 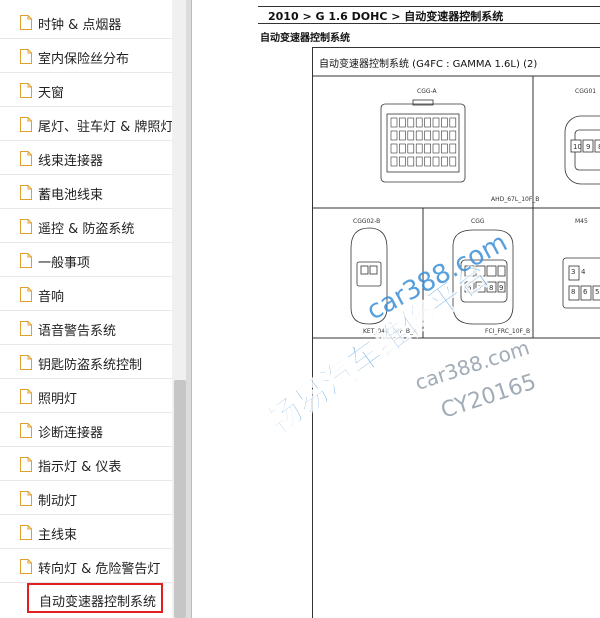 I want to click on sidebar-item: 指示灯 & 仪表, so click(x=86, y=464).